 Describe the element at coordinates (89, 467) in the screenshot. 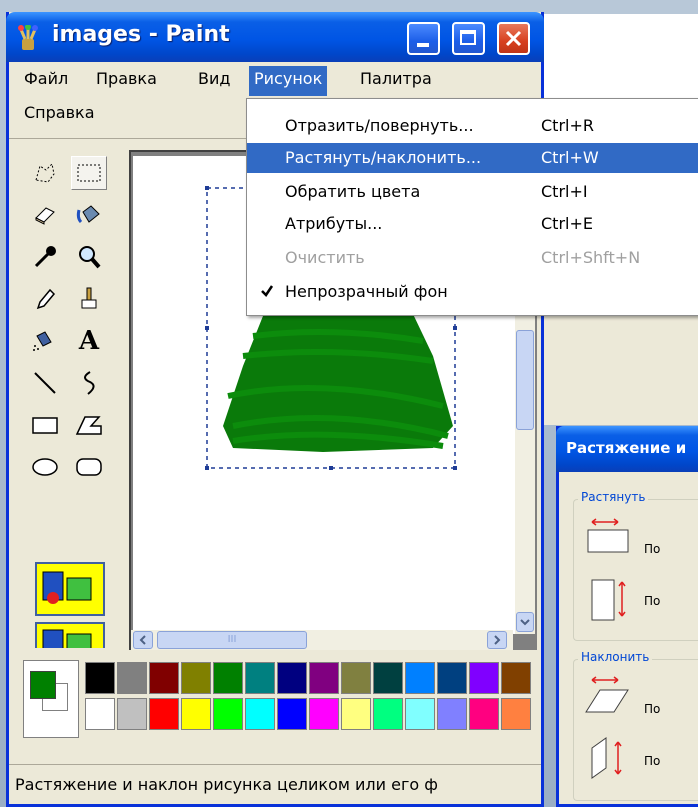

I see `rounded-rect-icon` at that location.